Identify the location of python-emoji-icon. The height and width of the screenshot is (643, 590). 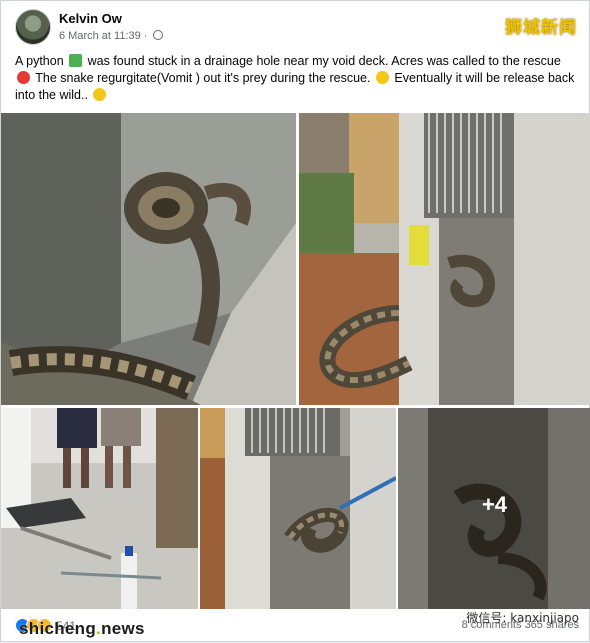
(76, 60).